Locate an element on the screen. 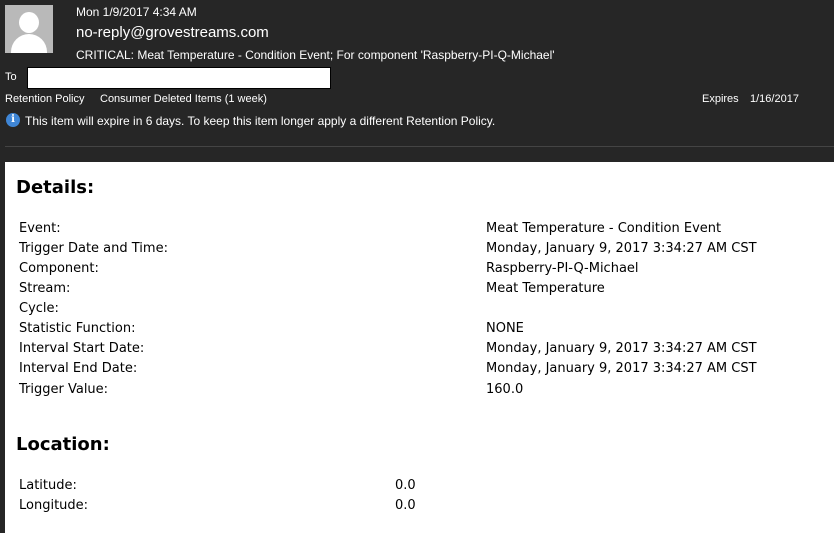 The height and width of the screenshot is (533, 834). detail-label-component: Component: is located at coordinates (59, 268).